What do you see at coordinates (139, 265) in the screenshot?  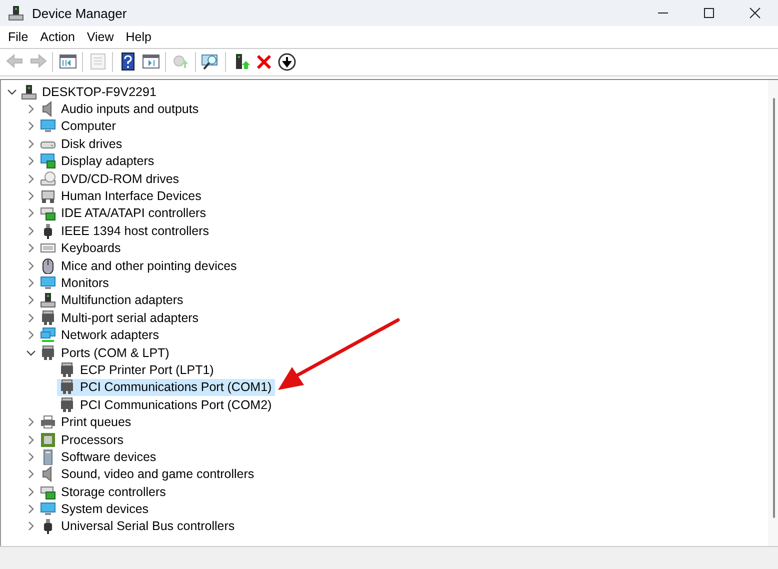 I see `tree-item: Mice and other pointing devices` at bounding box center [139, 265].